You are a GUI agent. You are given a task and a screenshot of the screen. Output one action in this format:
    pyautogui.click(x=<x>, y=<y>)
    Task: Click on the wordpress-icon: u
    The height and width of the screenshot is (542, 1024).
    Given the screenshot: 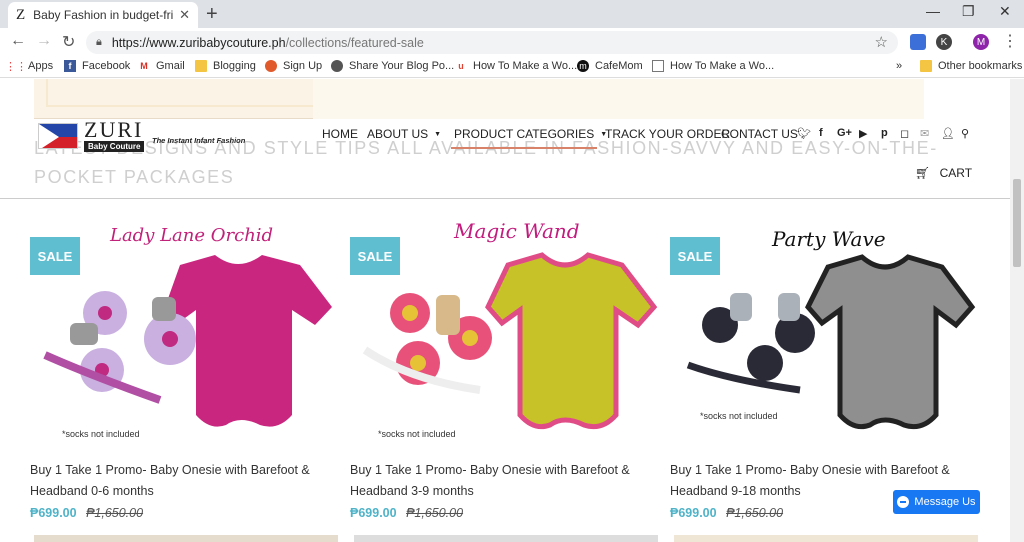 What is the action you would take?
    pyautogui.click(x=461, y=66)
    